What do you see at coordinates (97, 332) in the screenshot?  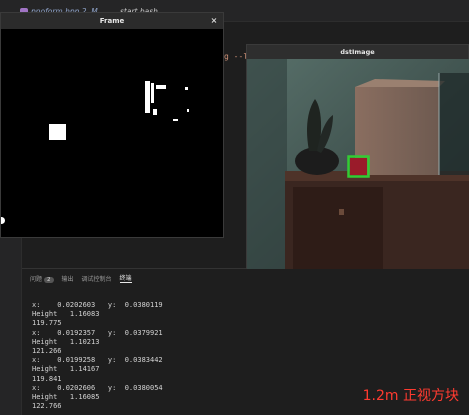 I see `terminal-line: x: 0.0192357 y: 0.0379921` at bounding box center [97, 332].